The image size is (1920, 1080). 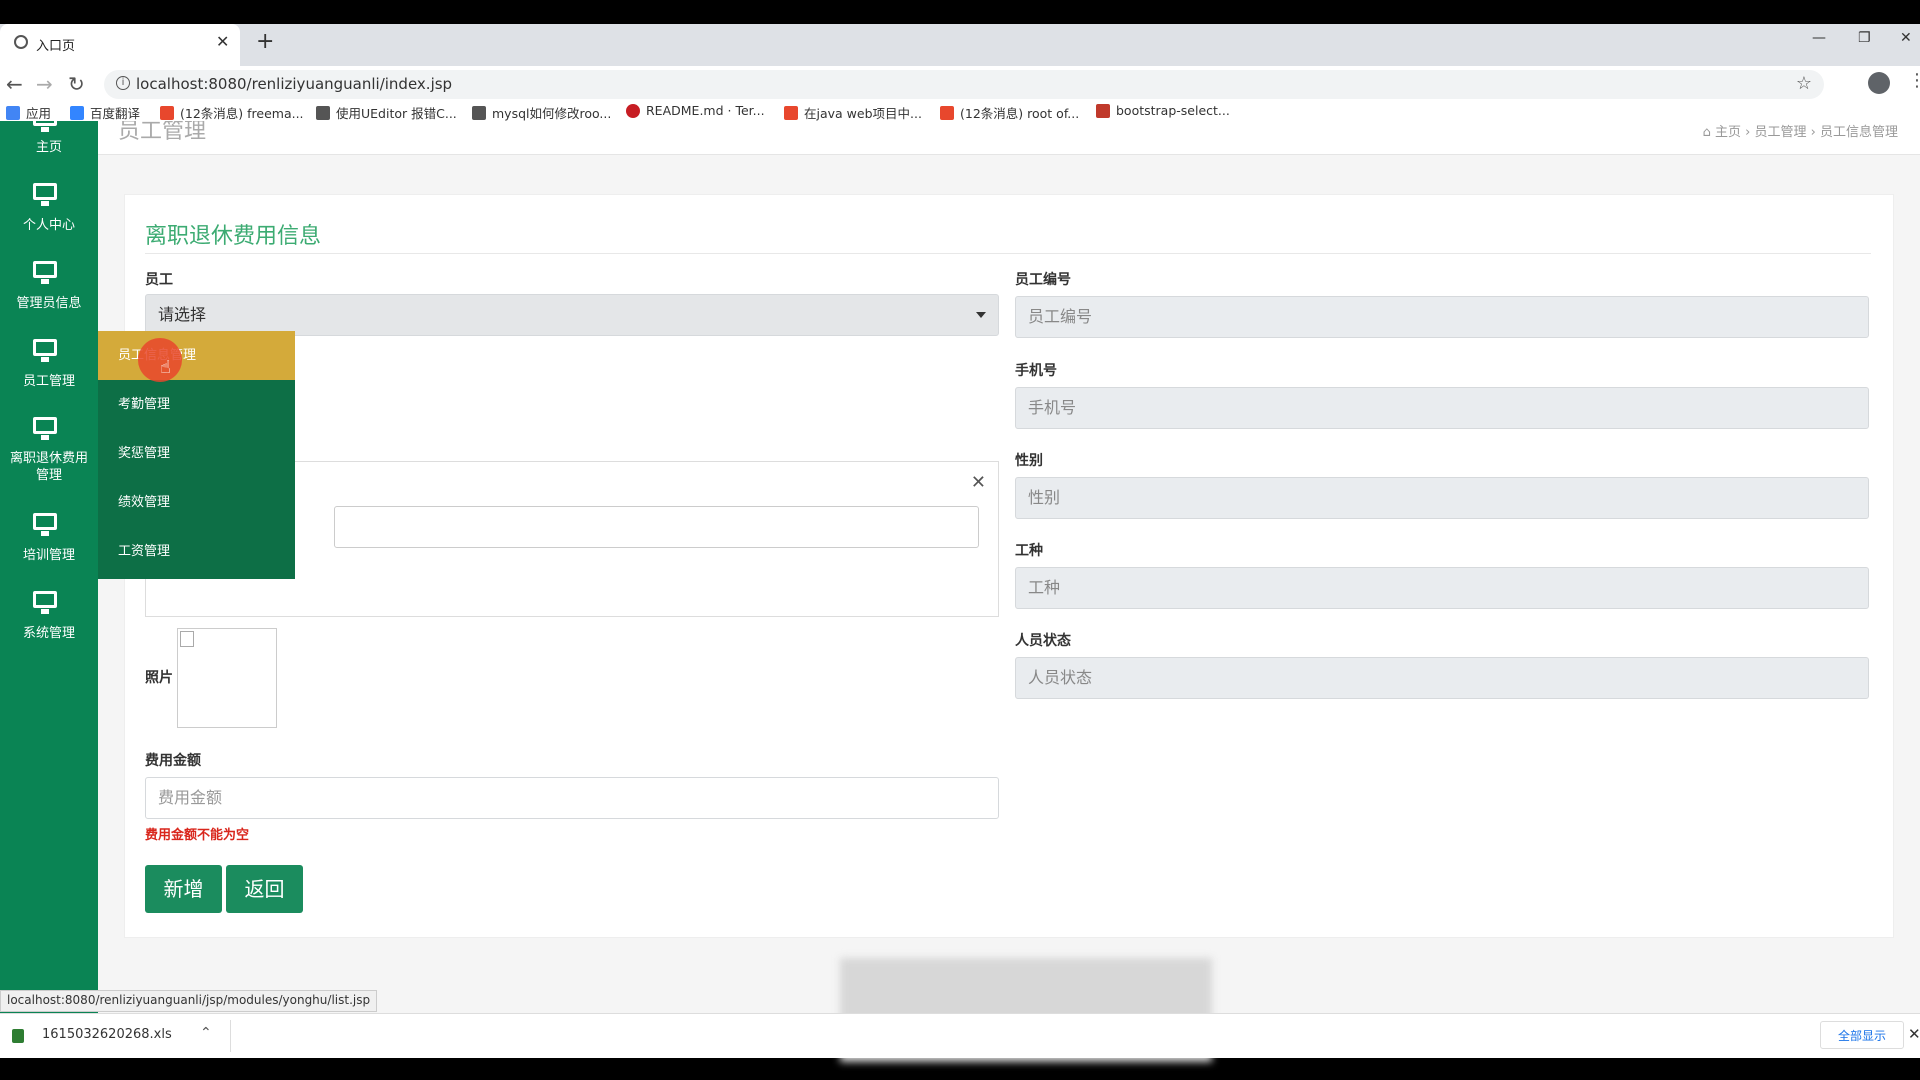 I want to click on form-title: 离职退休费用信息, so click(x=233, y=236).